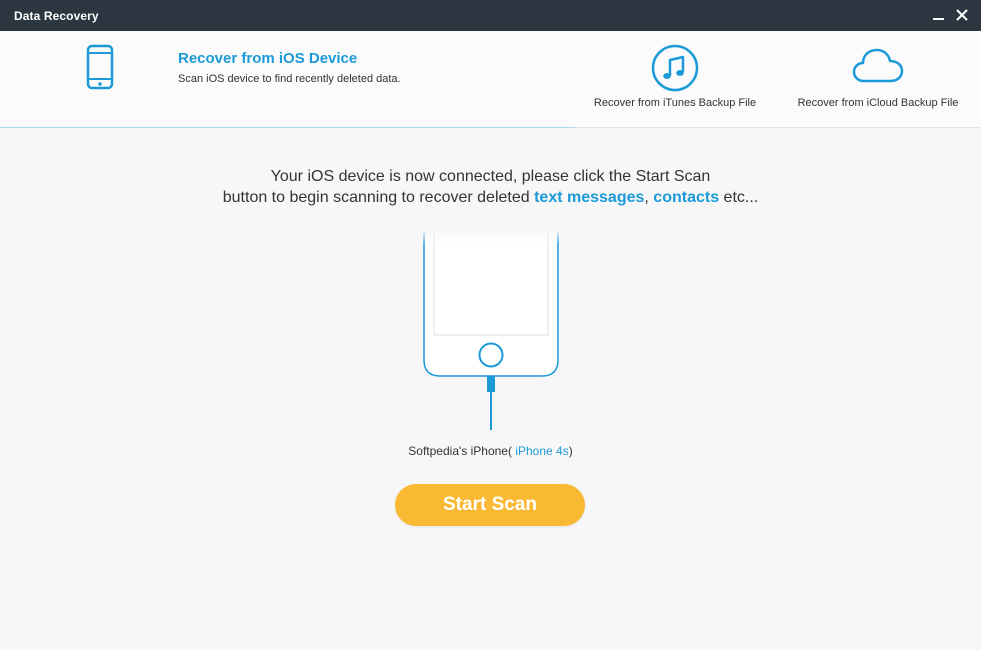 The image size is (981, 650). What do you see at coordinates (491, 334) in the screenshot?
I see `iphone-illustration` at bounding box center [491, 334].